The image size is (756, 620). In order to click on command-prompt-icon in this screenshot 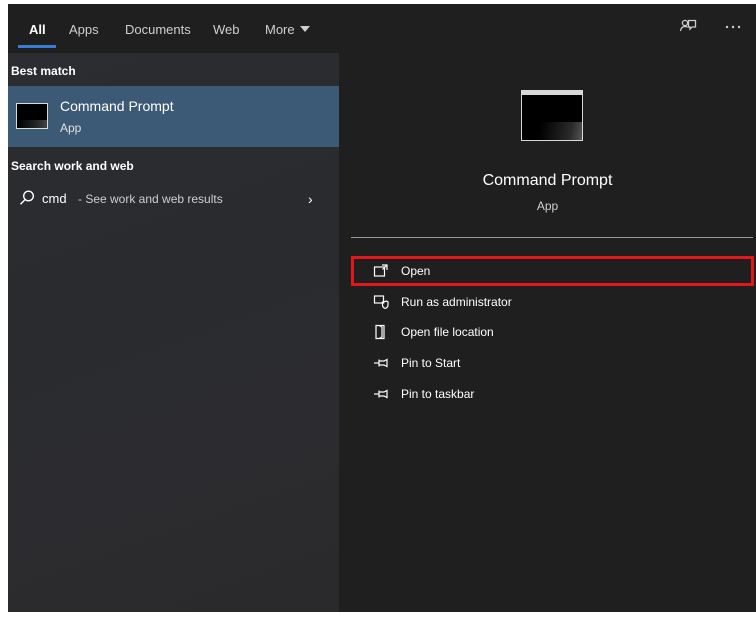, I will do `click(32, 116)`.